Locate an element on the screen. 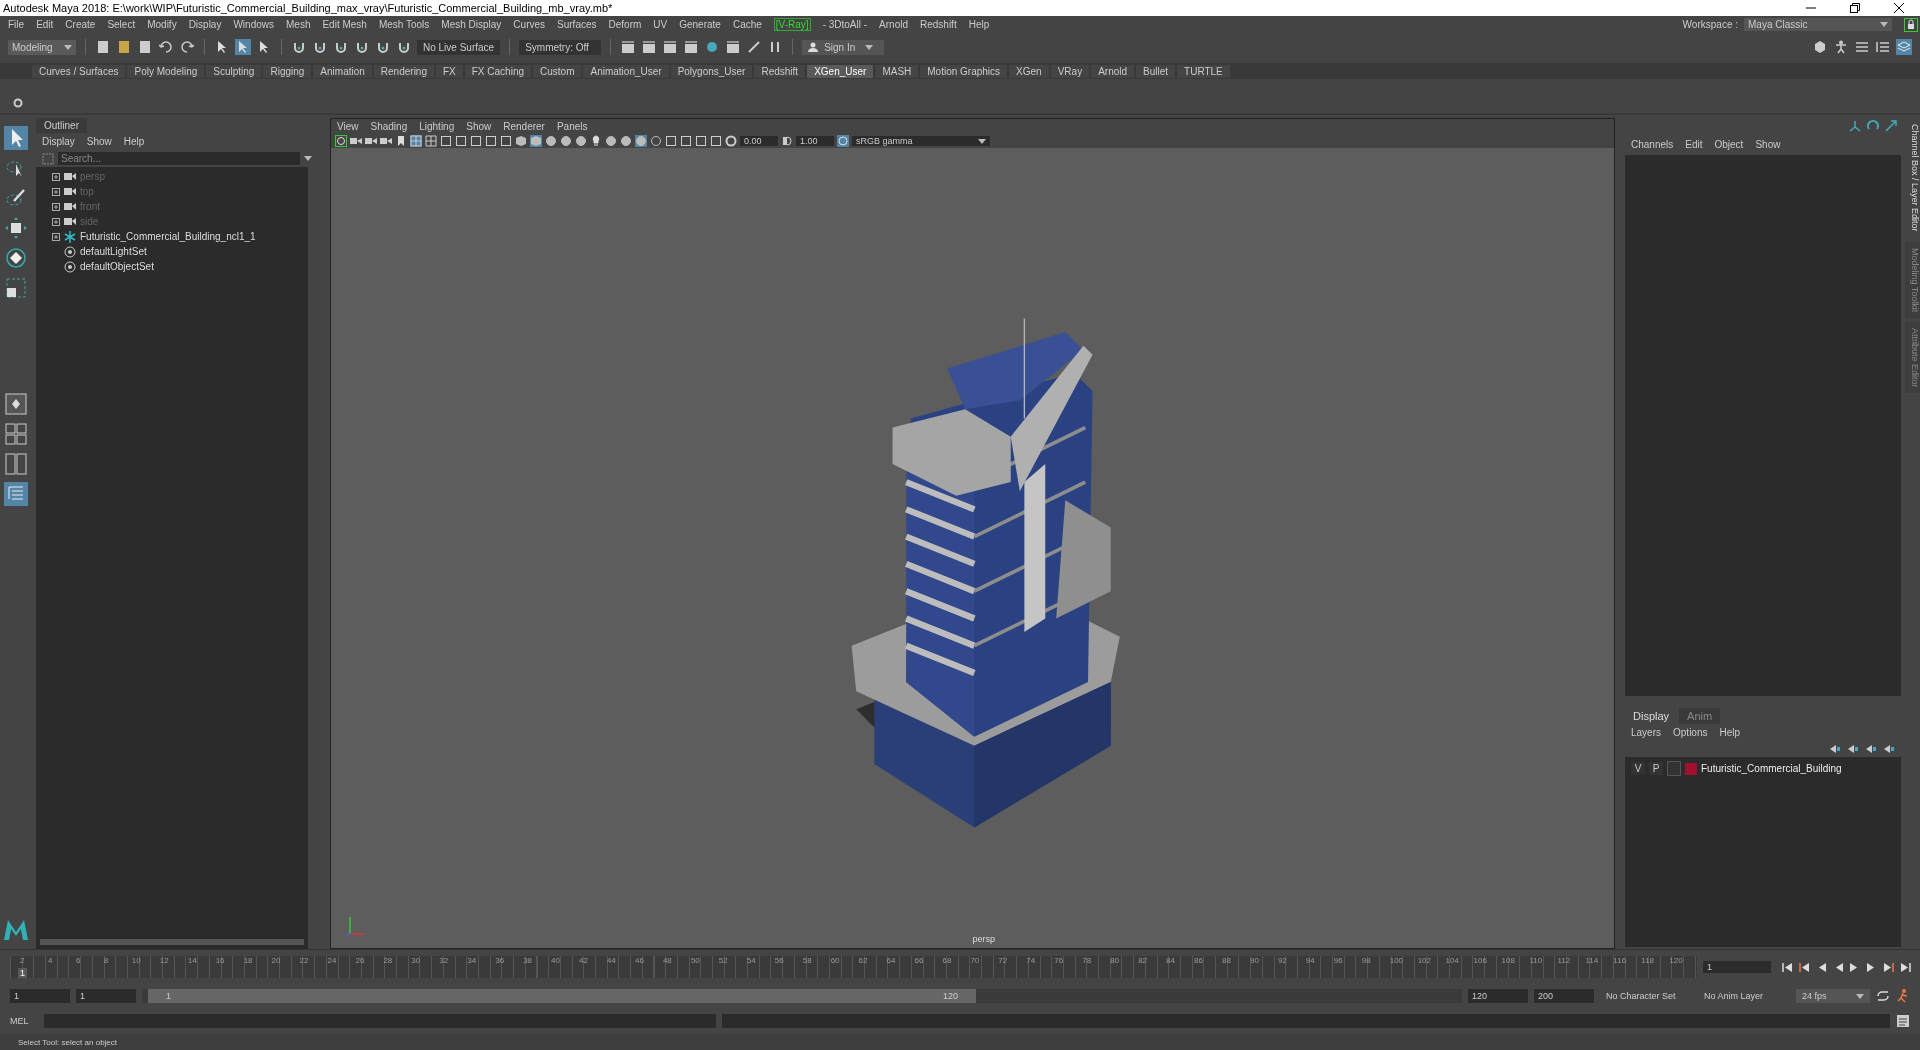 The image size is (1920, 1050). shelf-tab: Arnold is located at coordinates (1113, 71).